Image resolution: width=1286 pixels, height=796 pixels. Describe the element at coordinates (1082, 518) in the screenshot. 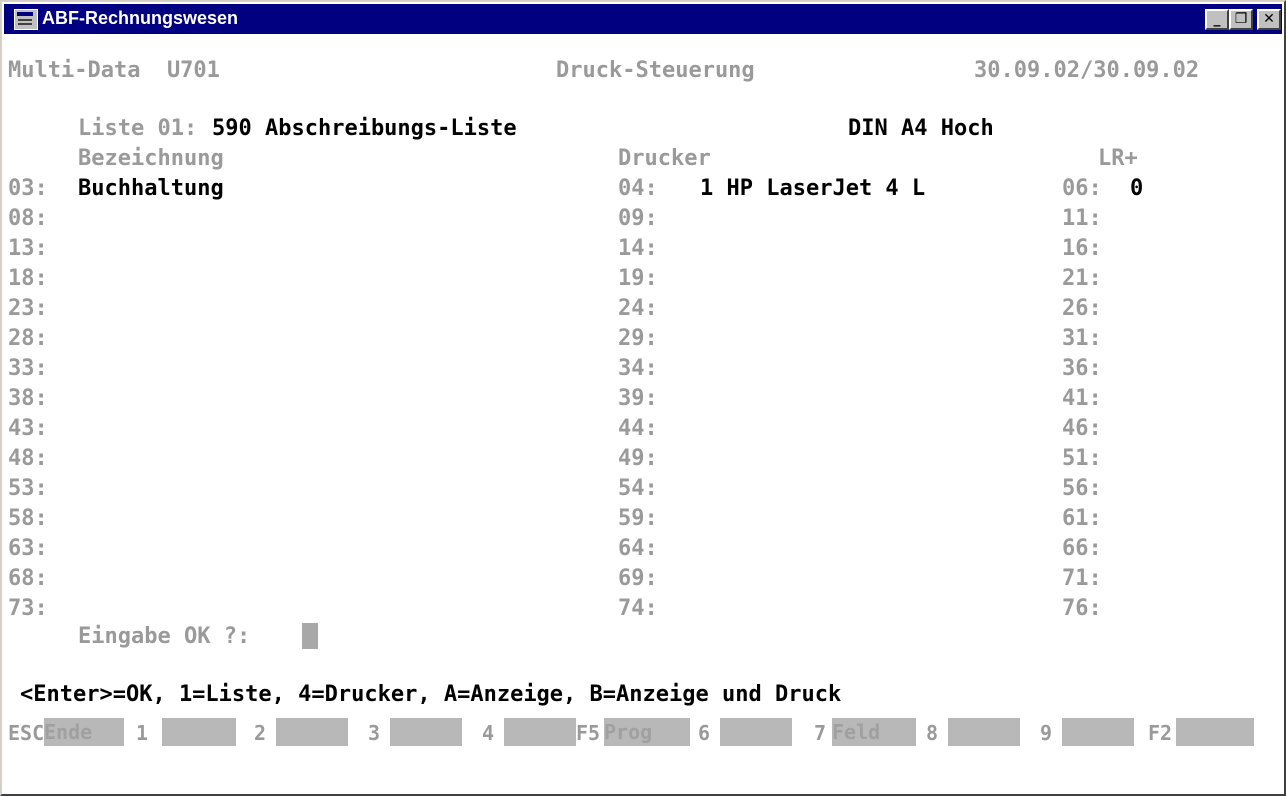

I see `row-field-label: 61:` at that location.